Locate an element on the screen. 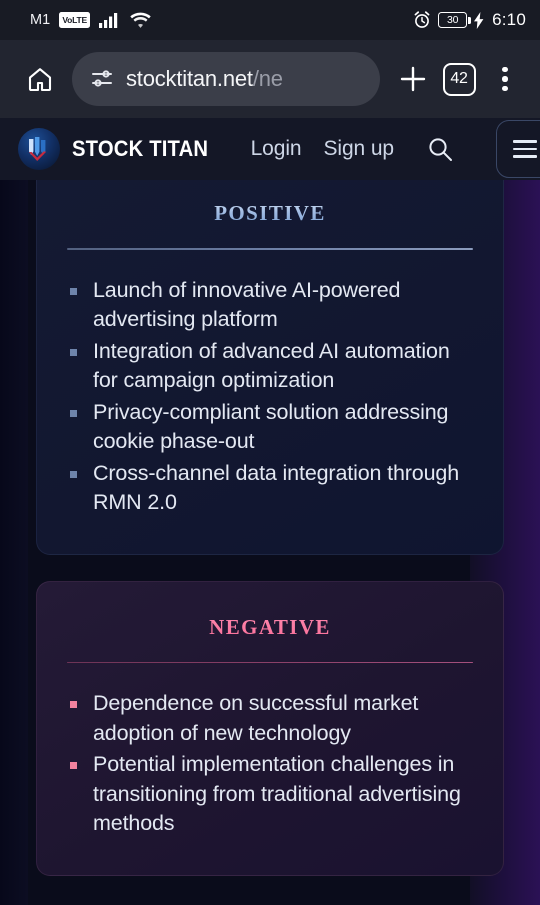 The image size is (540, 905). charging-bolt-icon is located at coordinates (479, 20).